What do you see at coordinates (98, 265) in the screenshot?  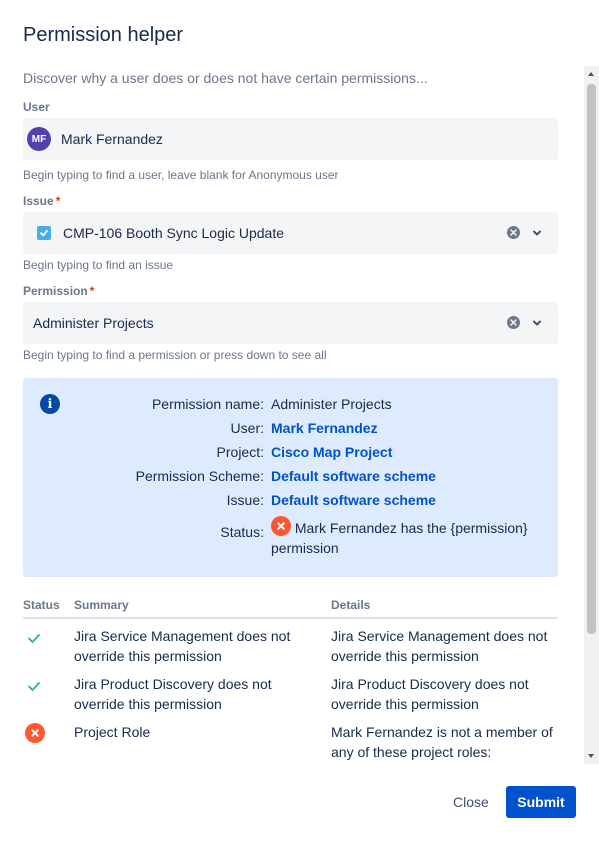 I see `issue-helper-text: Begin typing to find an issue` at bounding box center [98, 265].